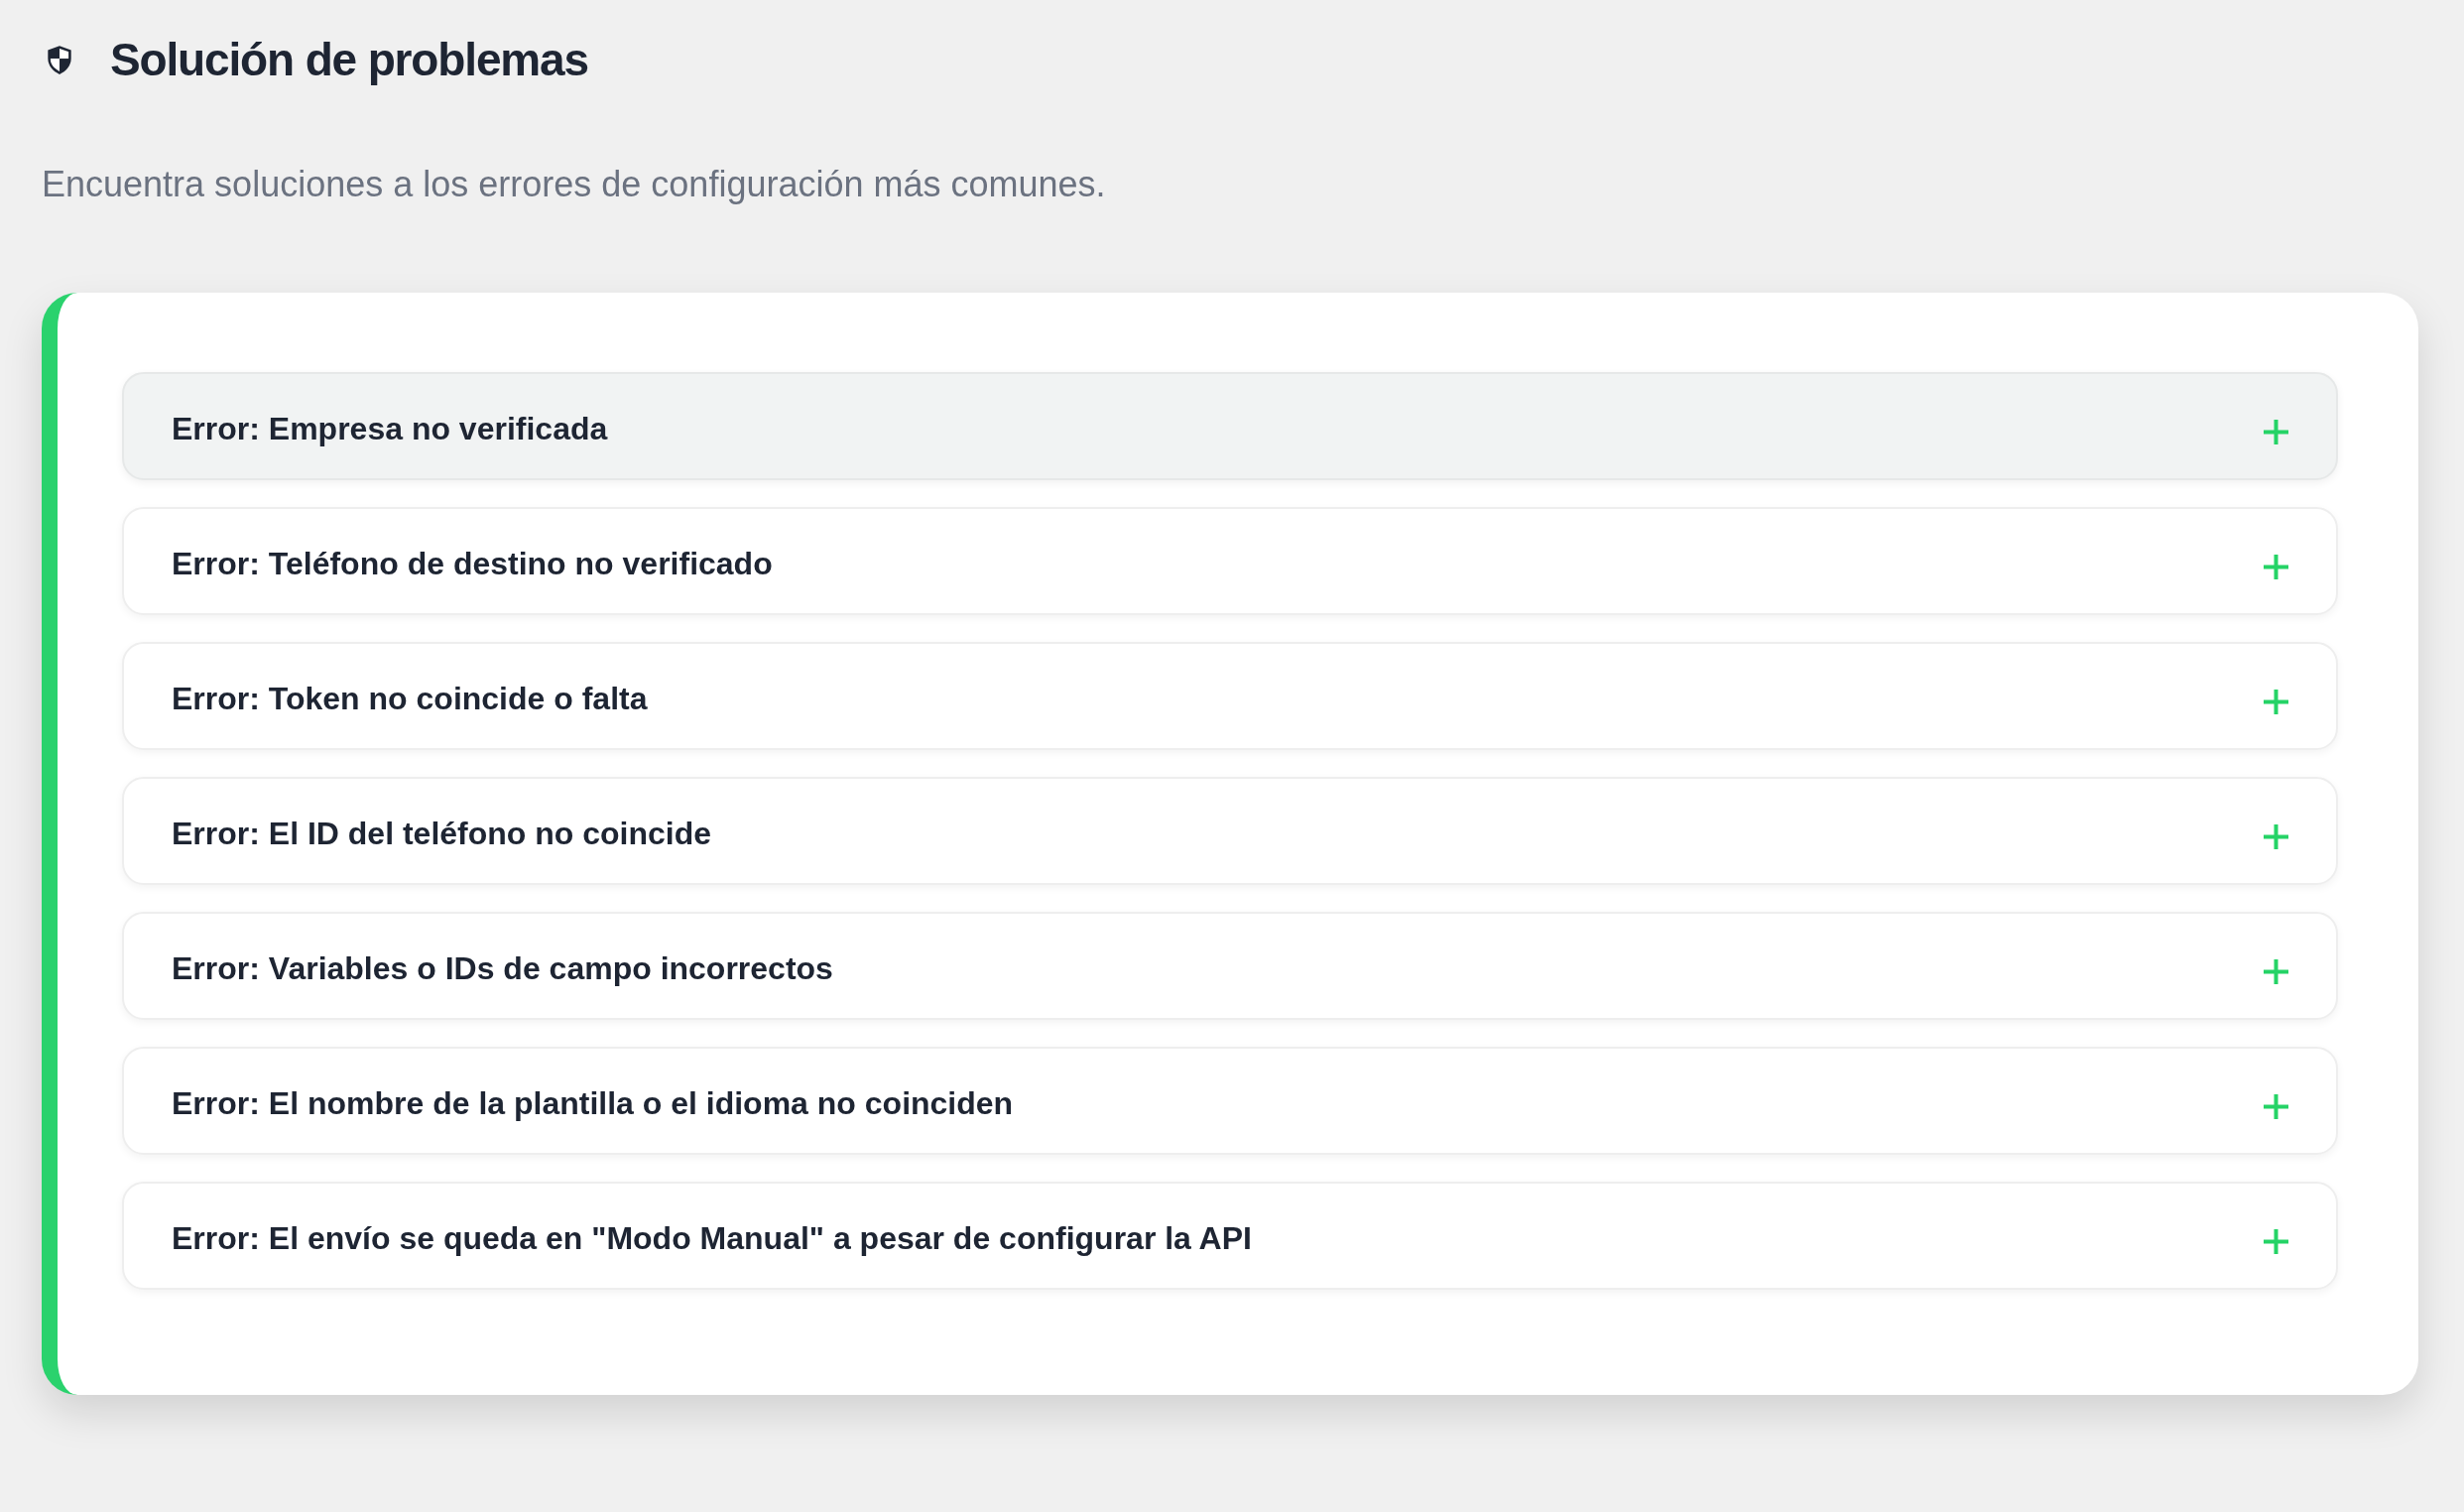  I want to click on page-title: Solución de problemas, so click(349, 60).